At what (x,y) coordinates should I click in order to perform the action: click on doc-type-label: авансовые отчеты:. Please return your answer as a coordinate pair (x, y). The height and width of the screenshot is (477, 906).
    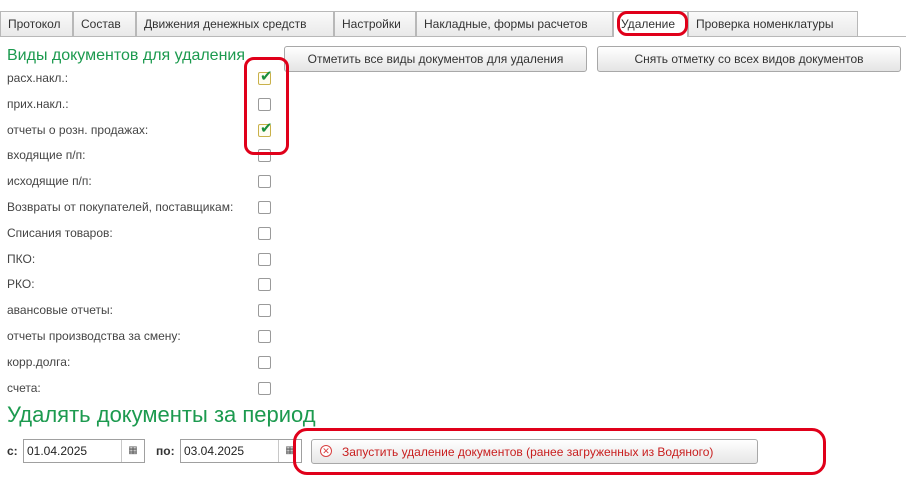
    Looking at the image, I should click on (60, 310).